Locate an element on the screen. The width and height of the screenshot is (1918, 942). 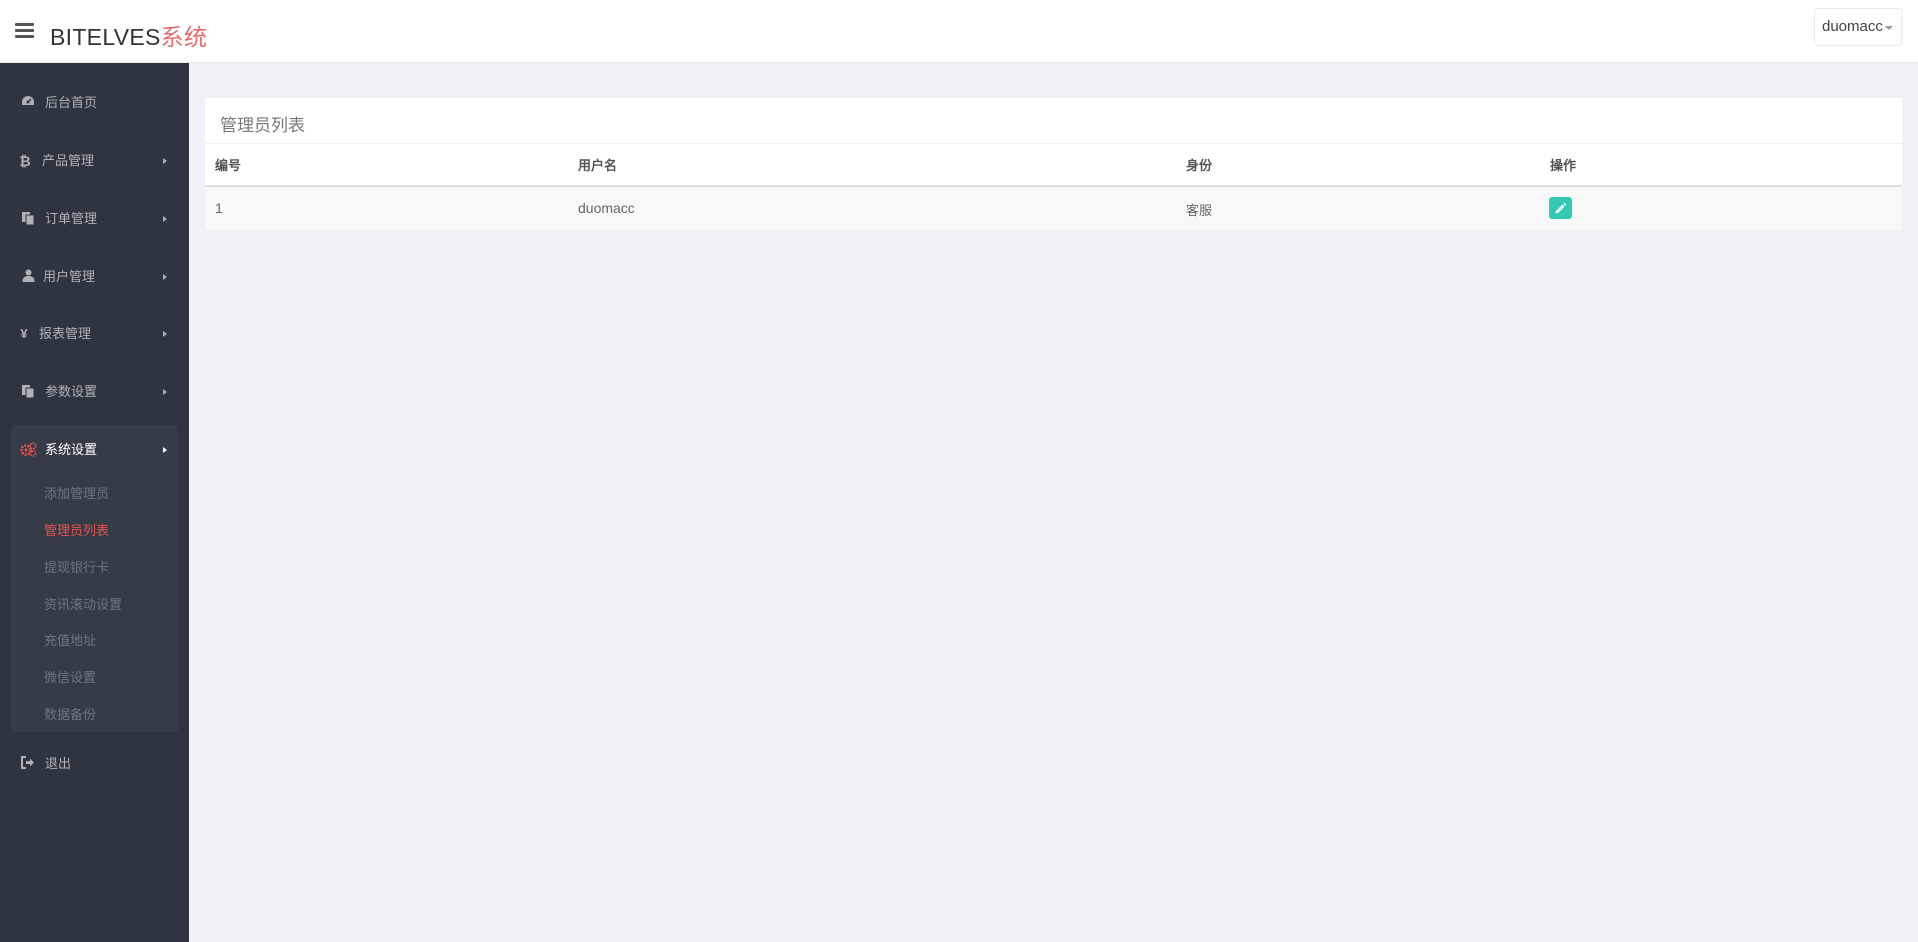
sidebar-item-reports: ¥ 报表管理 is located at coordinates (94, 334).